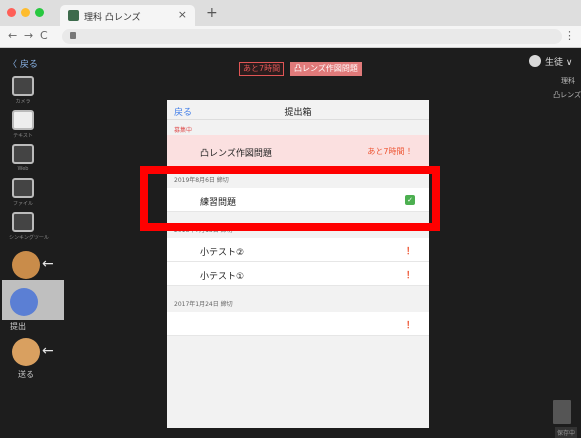 This screenshot has height=438, width=581. I want to click on browser-navbar: ← → C ⋮, so click(290, 37).